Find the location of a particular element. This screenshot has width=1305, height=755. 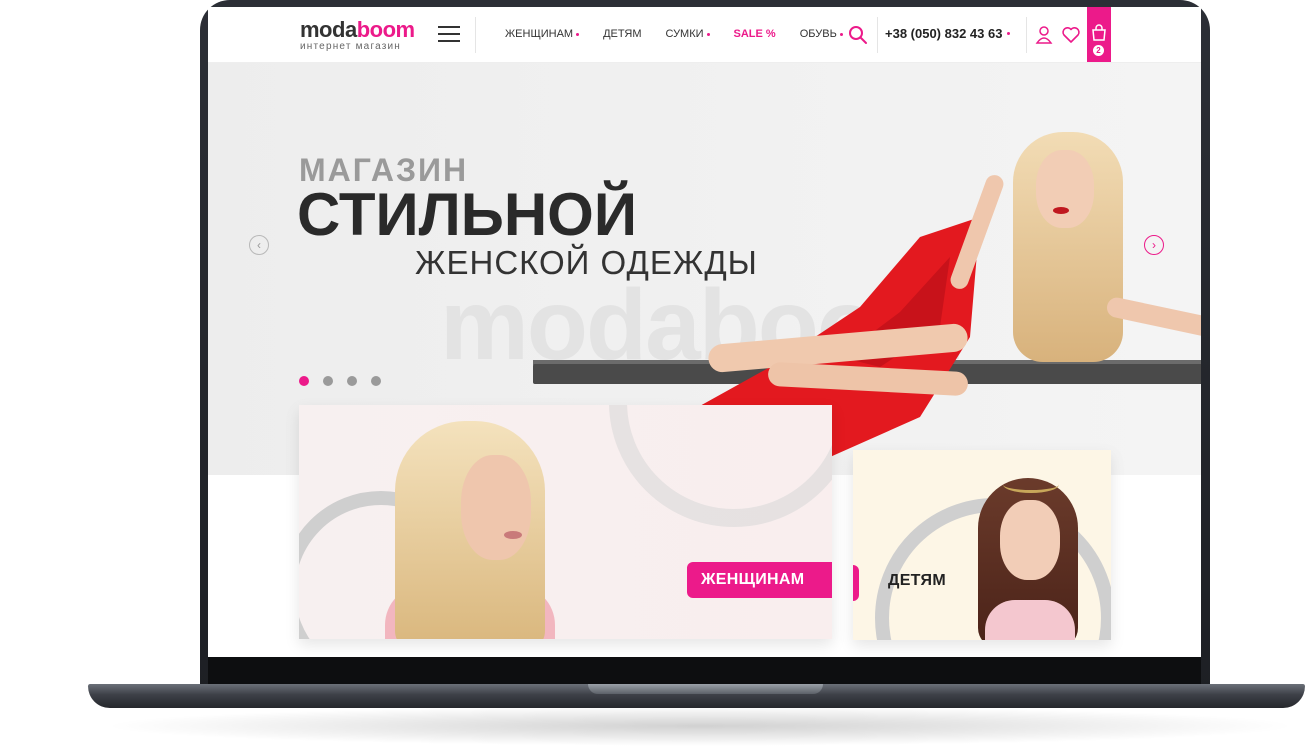

nav-label: SALE % is located at coordinates (754, 34).